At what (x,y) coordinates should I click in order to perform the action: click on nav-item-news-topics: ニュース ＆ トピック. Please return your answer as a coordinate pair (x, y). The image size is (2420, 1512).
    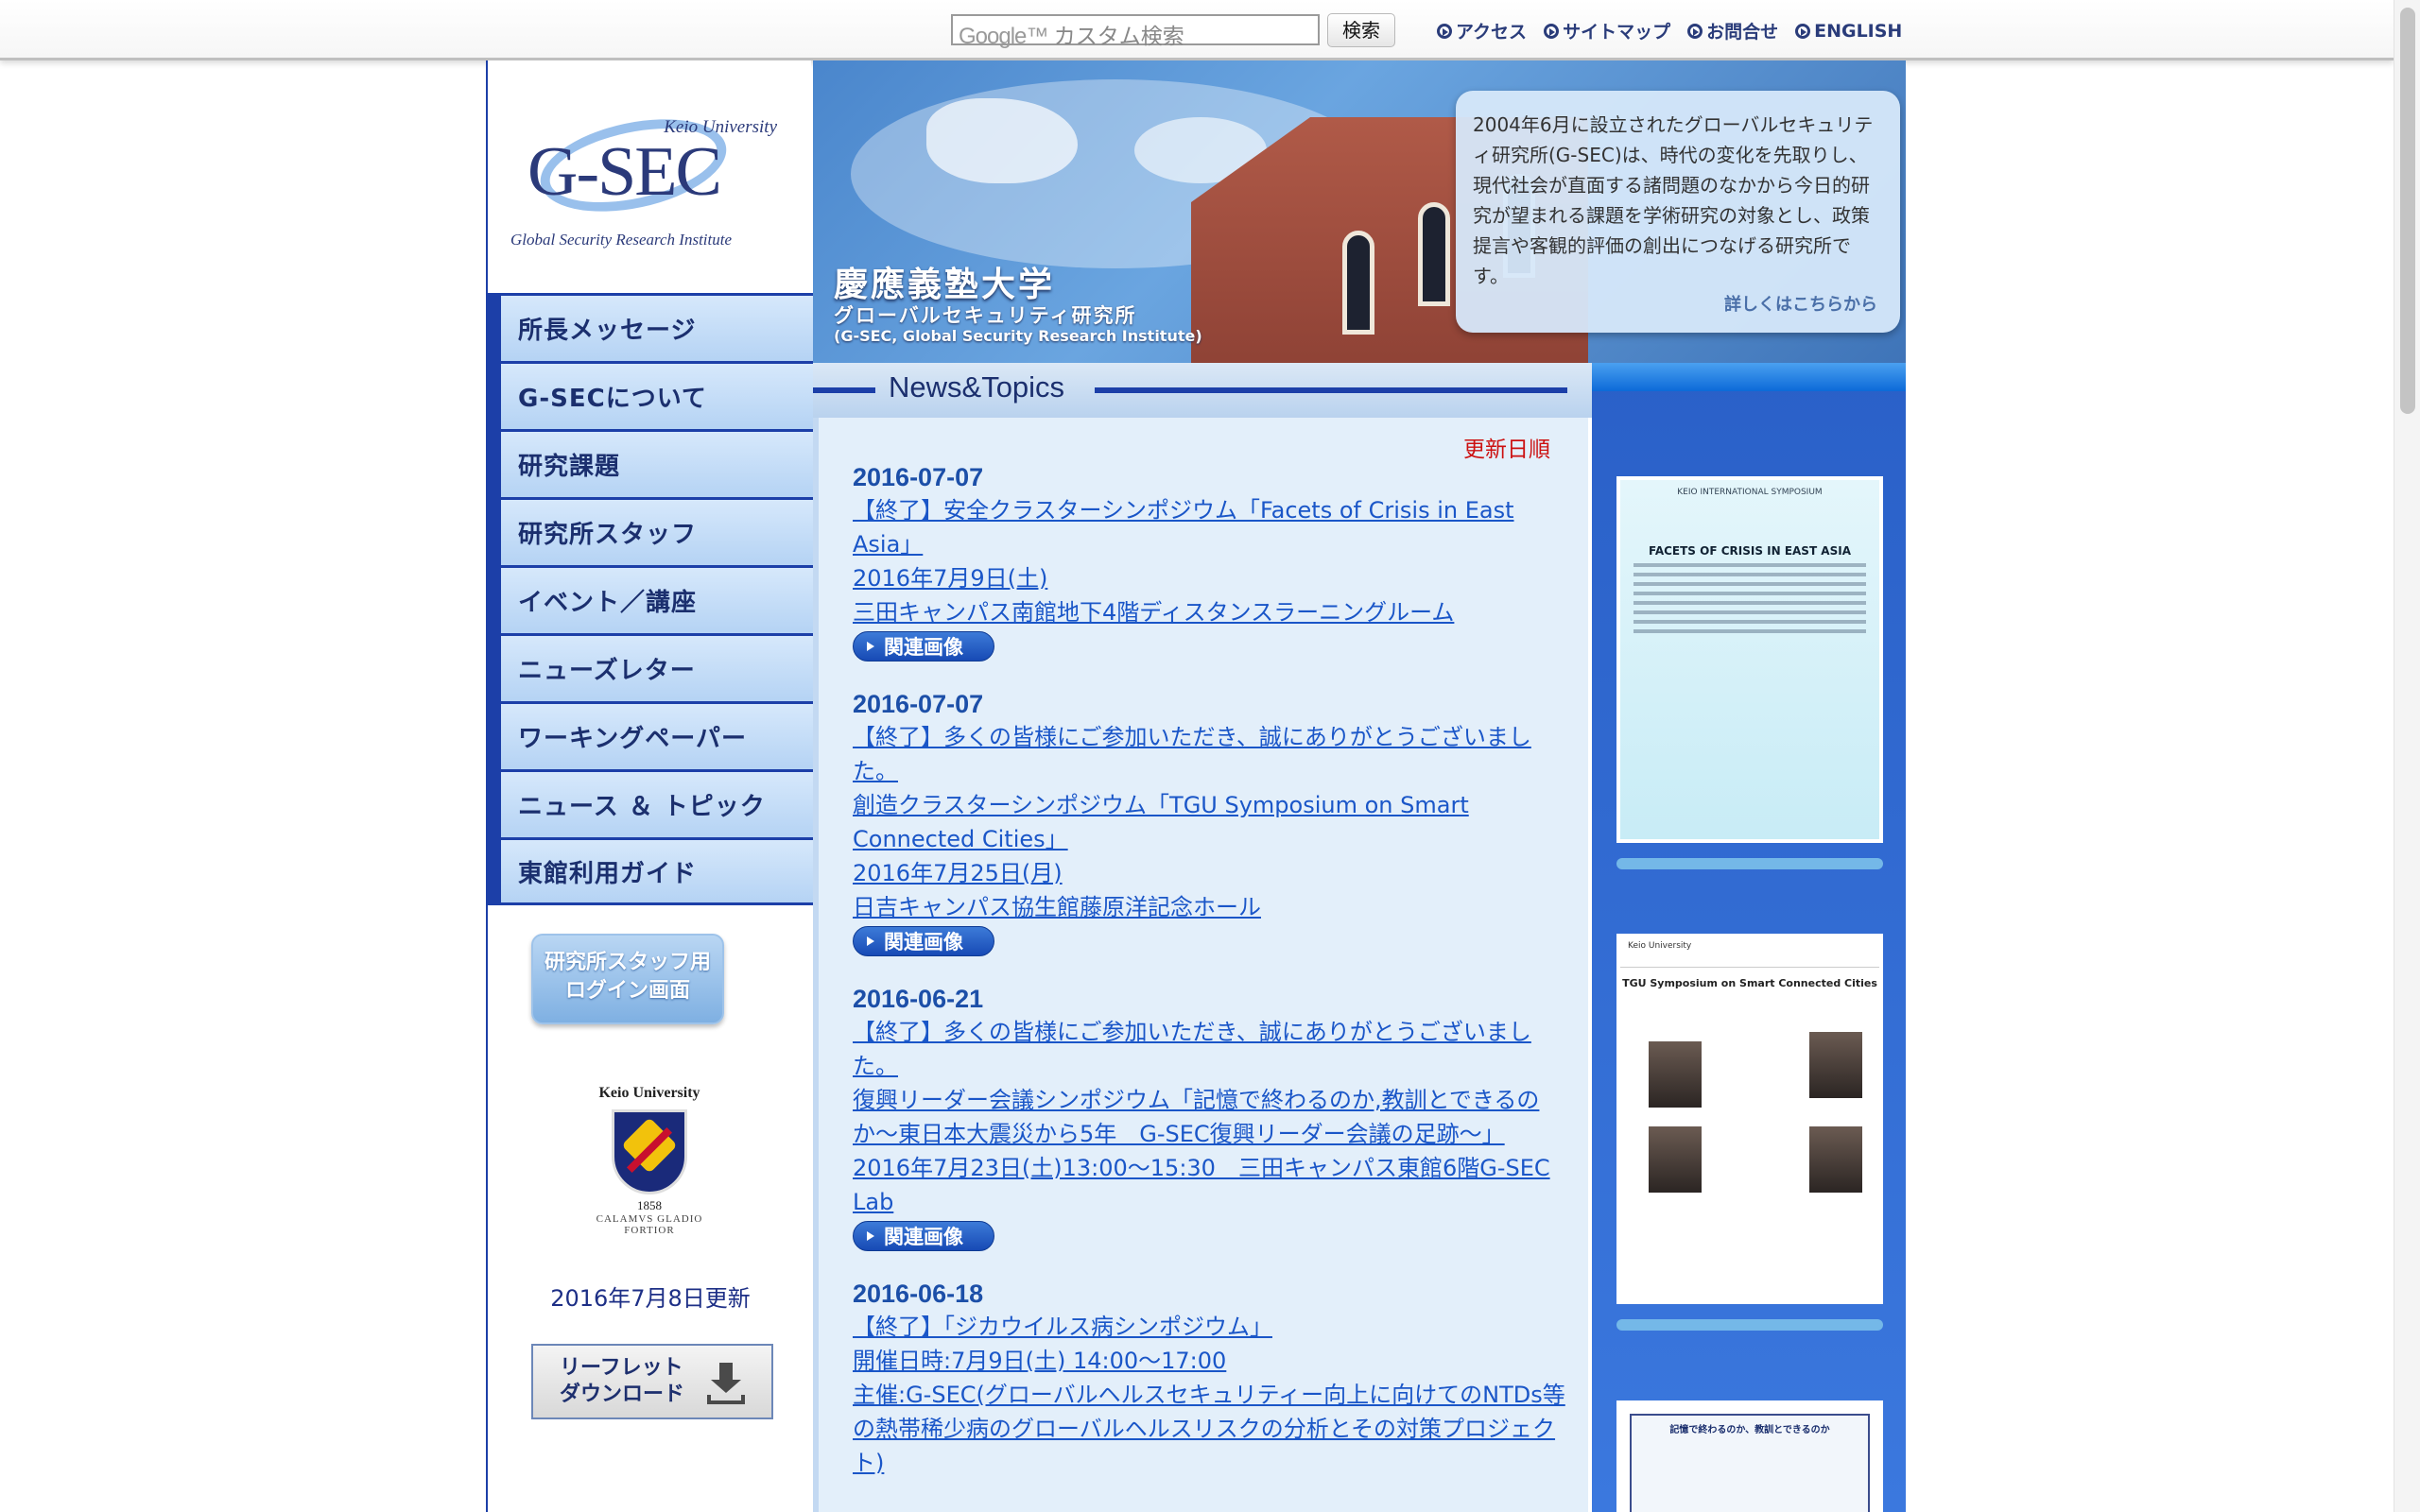
    Looking at the image, I should click on (650, 803).